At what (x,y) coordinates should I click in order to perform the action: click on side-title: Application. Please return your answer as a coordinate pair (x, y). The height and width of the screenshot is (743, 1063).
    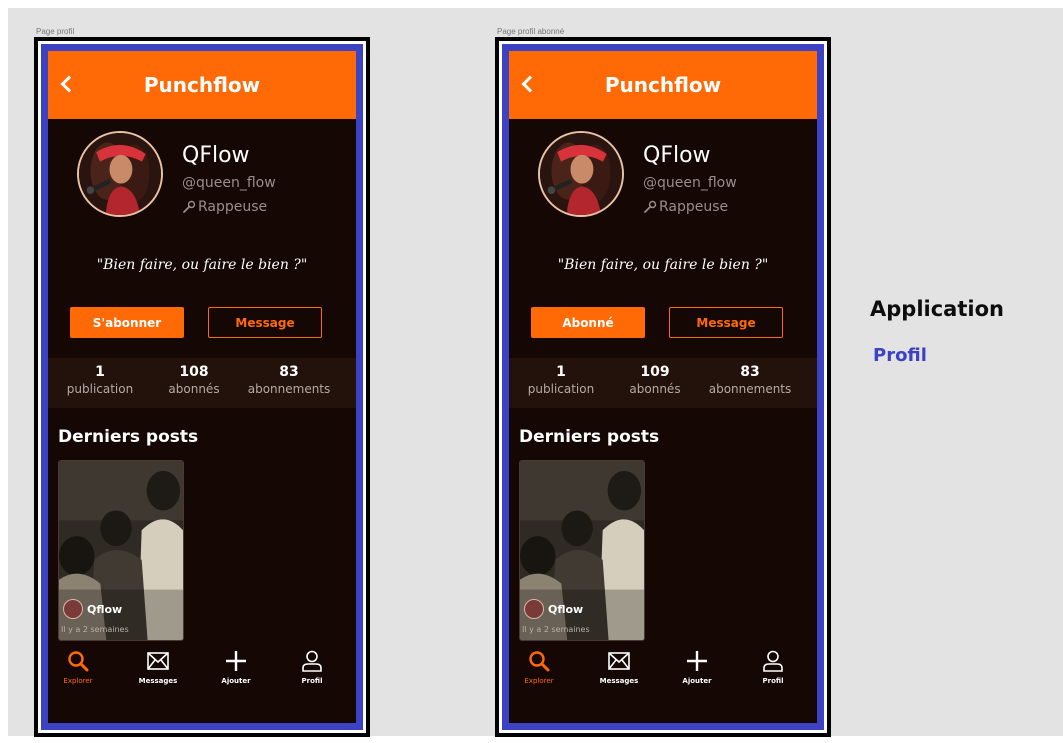
    Looking at the image, I should click on (937, 309).